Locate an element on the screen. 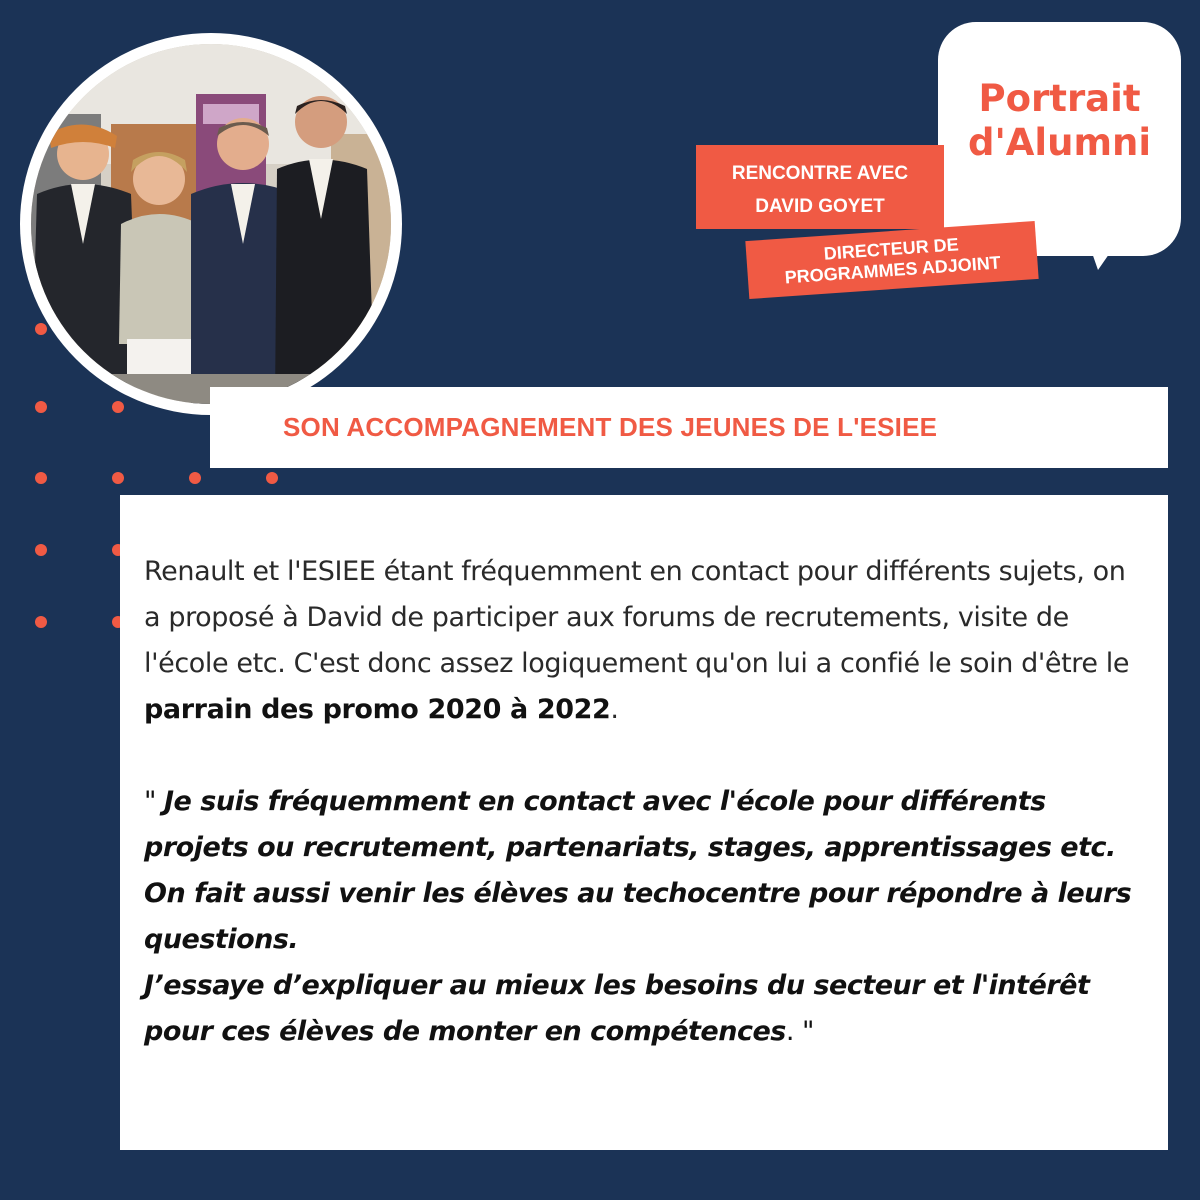  intro-end: . is located at coordinates (614, 709).